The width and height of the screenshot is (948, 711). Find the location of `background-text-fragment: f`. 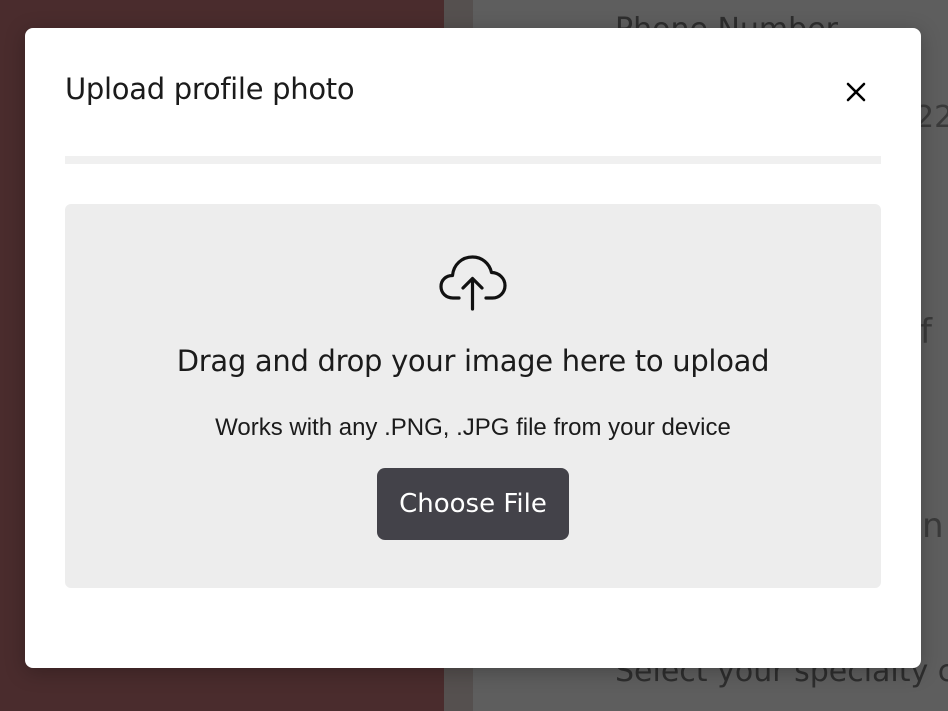

background-text-fragment: f is located at coordinates (926, 332).